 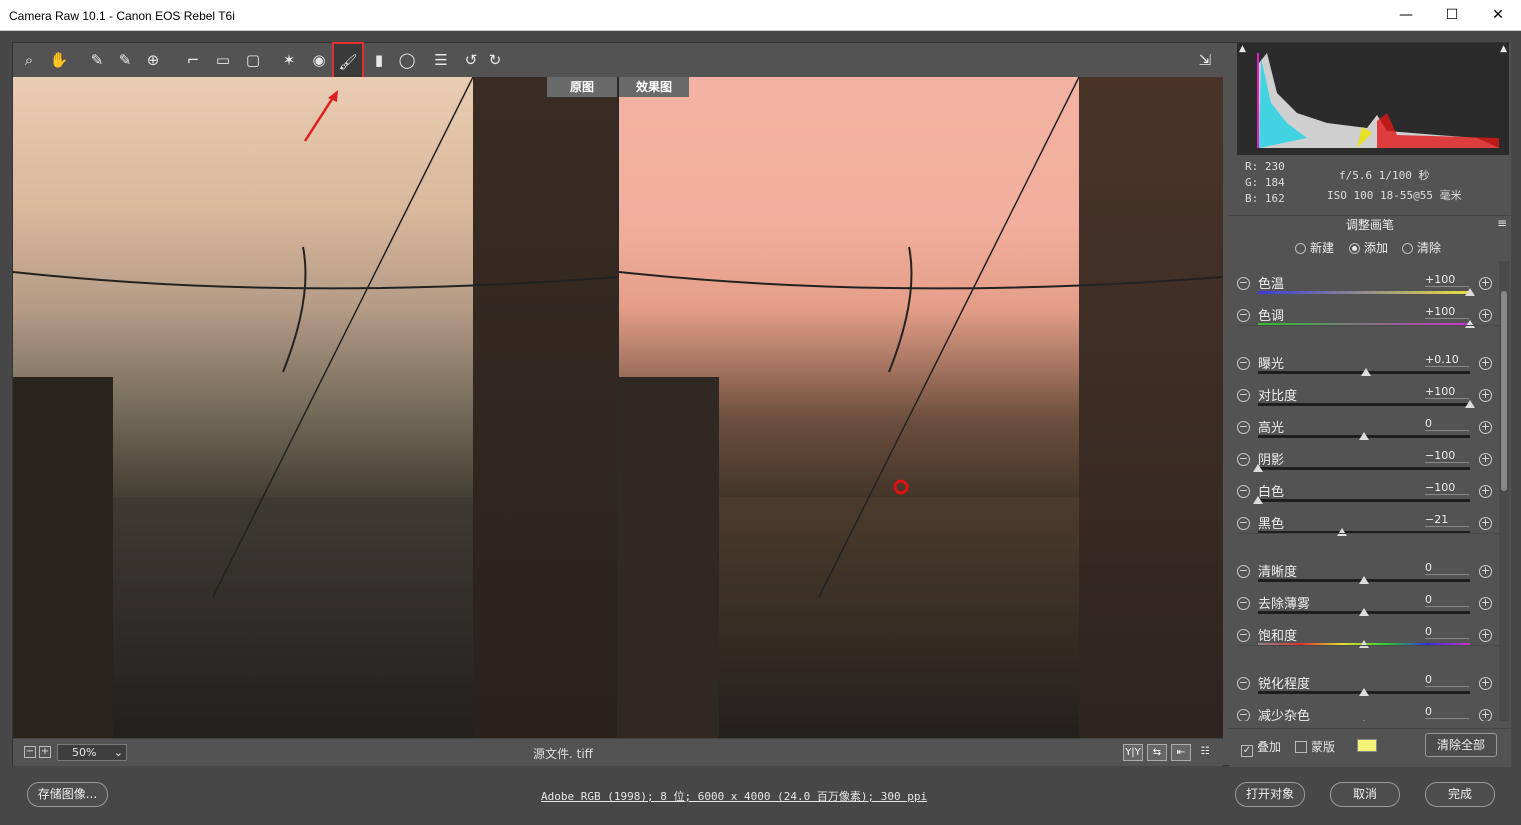 What do you see at coordinates (1504, 391) in the screenshot?
I see `scrollbar-thumb` at bounding box center [1504, 391].